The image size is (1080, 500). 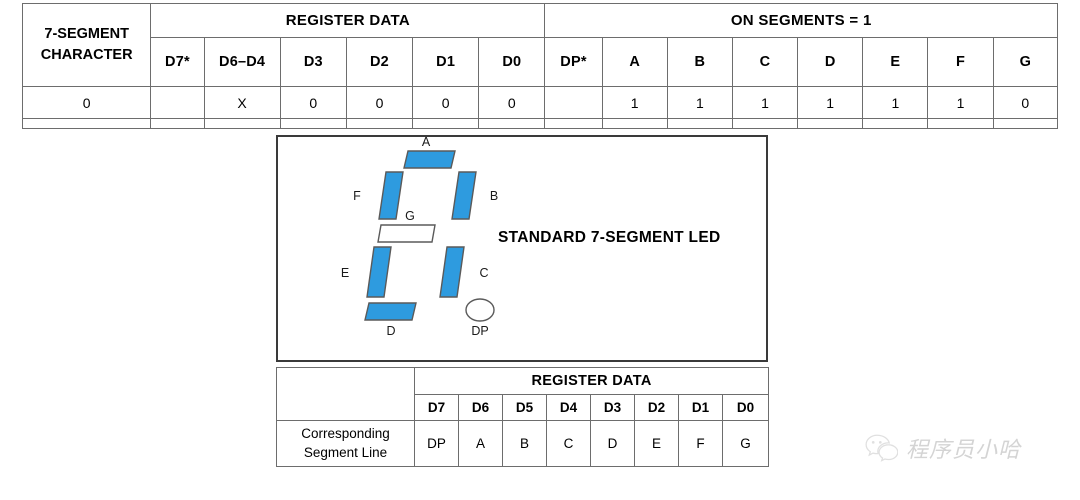 What do you see at coordinates (242, 62) in the screenshot?
I see `col-header-d6-d4: D6–D4` at bounding box center [242, 62].